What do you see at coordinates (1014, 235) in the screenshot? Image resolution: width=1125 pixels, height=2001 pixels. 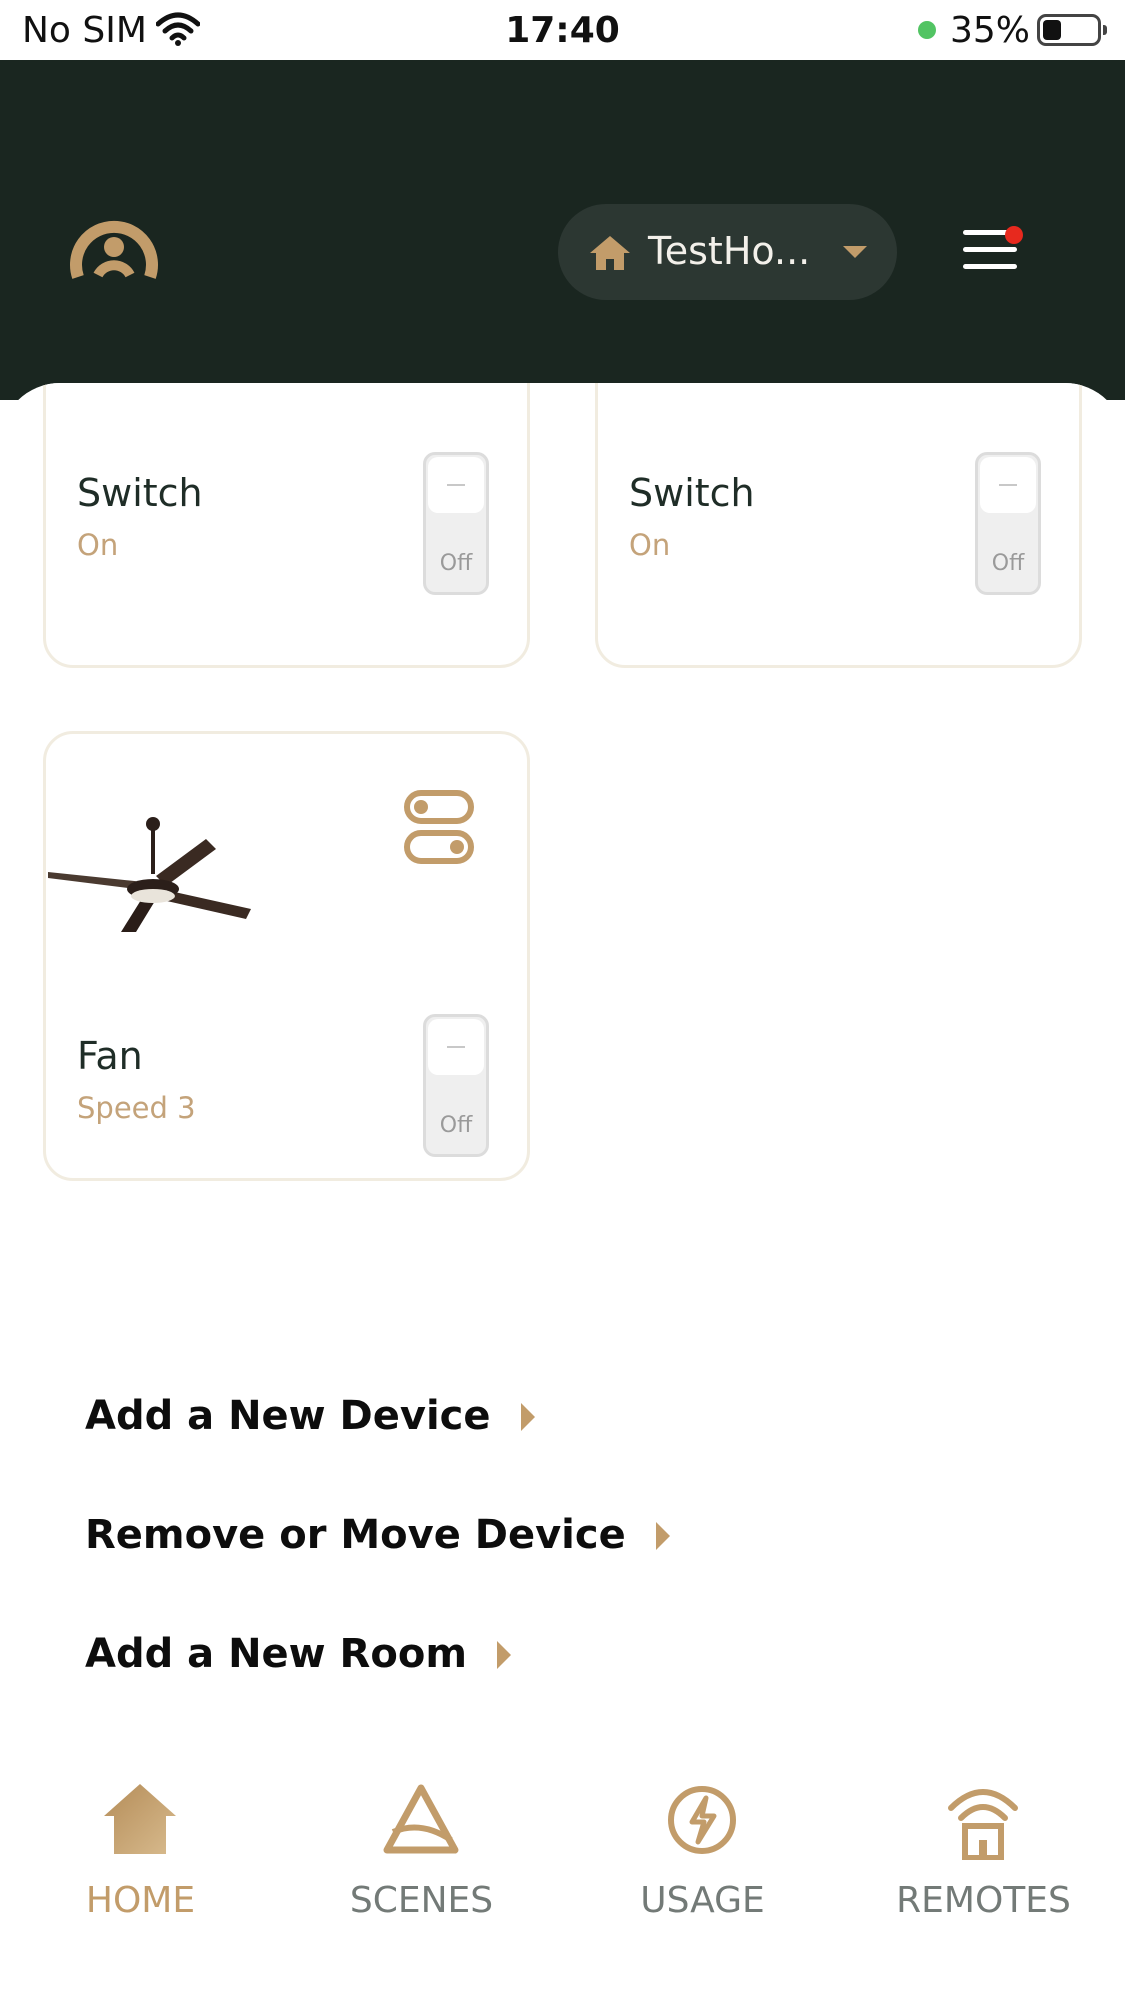 I see `notification-badge` at bounding box center [1014, 235].